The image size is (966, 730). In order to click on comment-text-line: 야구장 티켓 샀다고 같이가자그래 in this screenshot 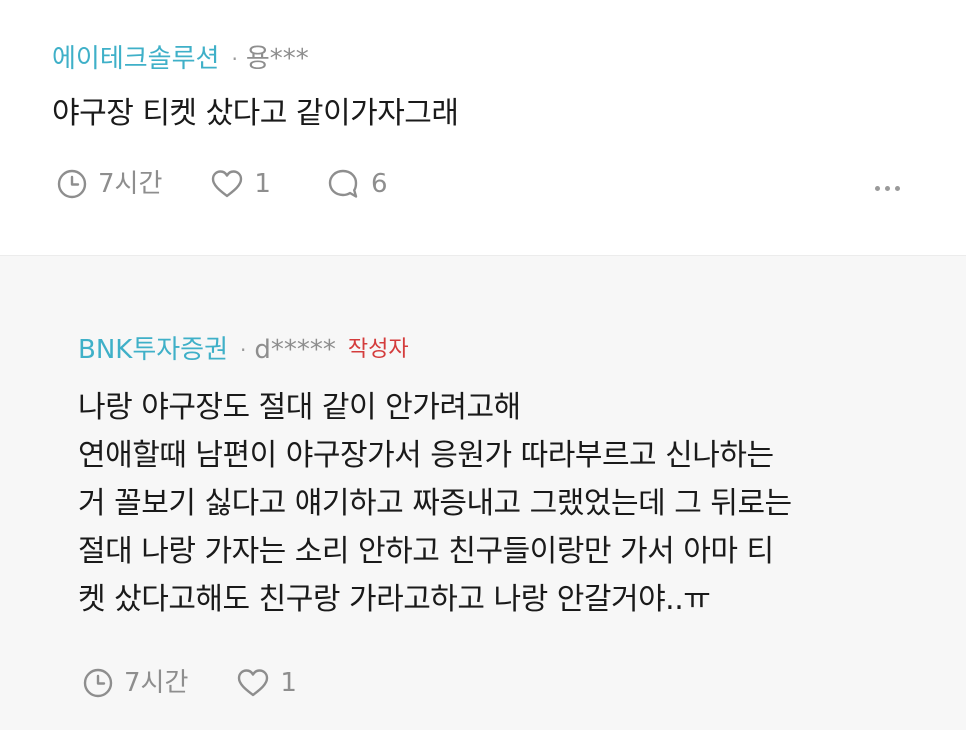, I will do `click(255, 113)`.